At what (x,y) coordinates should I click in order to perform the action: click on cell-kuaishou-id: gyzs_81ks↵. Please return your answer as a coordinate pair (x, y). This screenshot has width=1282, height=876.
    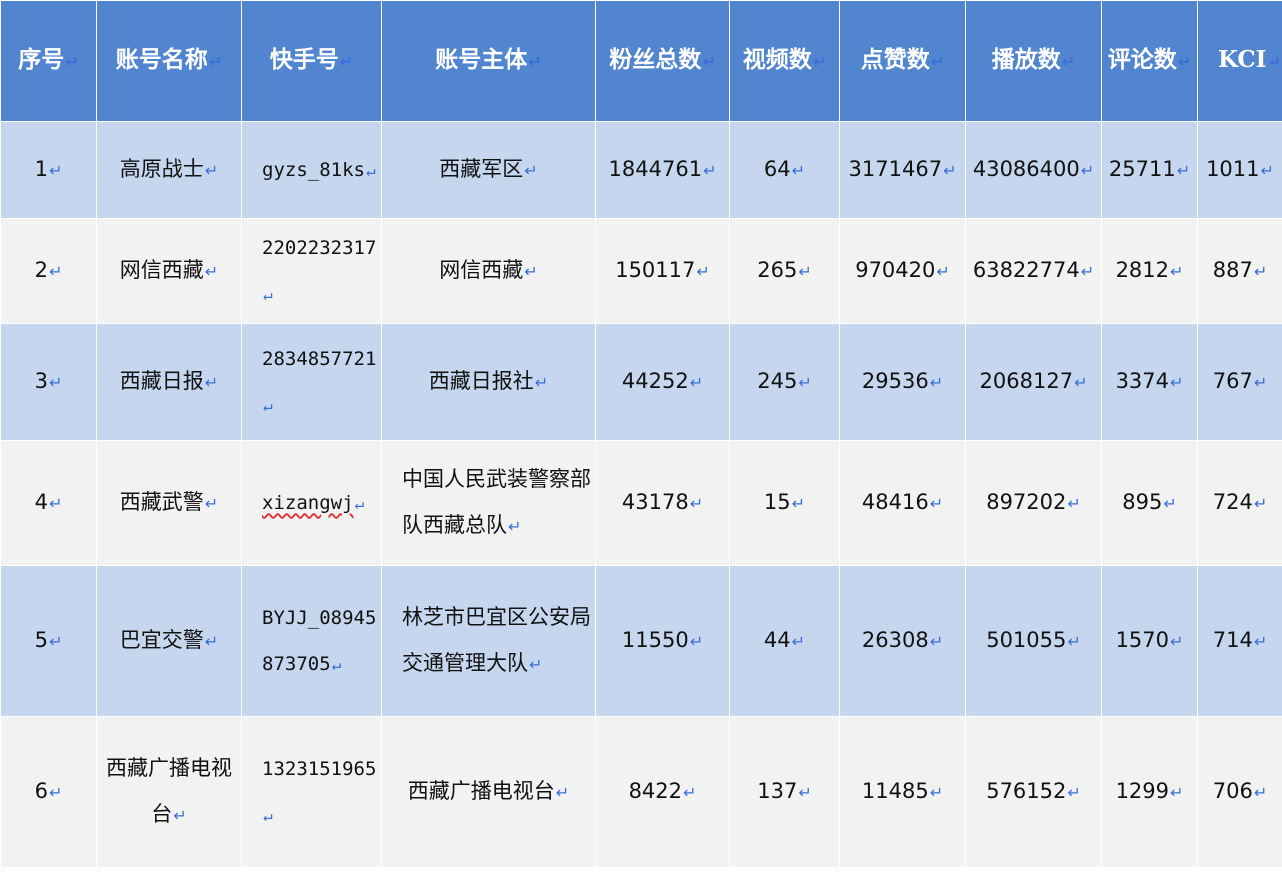
    Looking at the image, I should click on (311, 170).